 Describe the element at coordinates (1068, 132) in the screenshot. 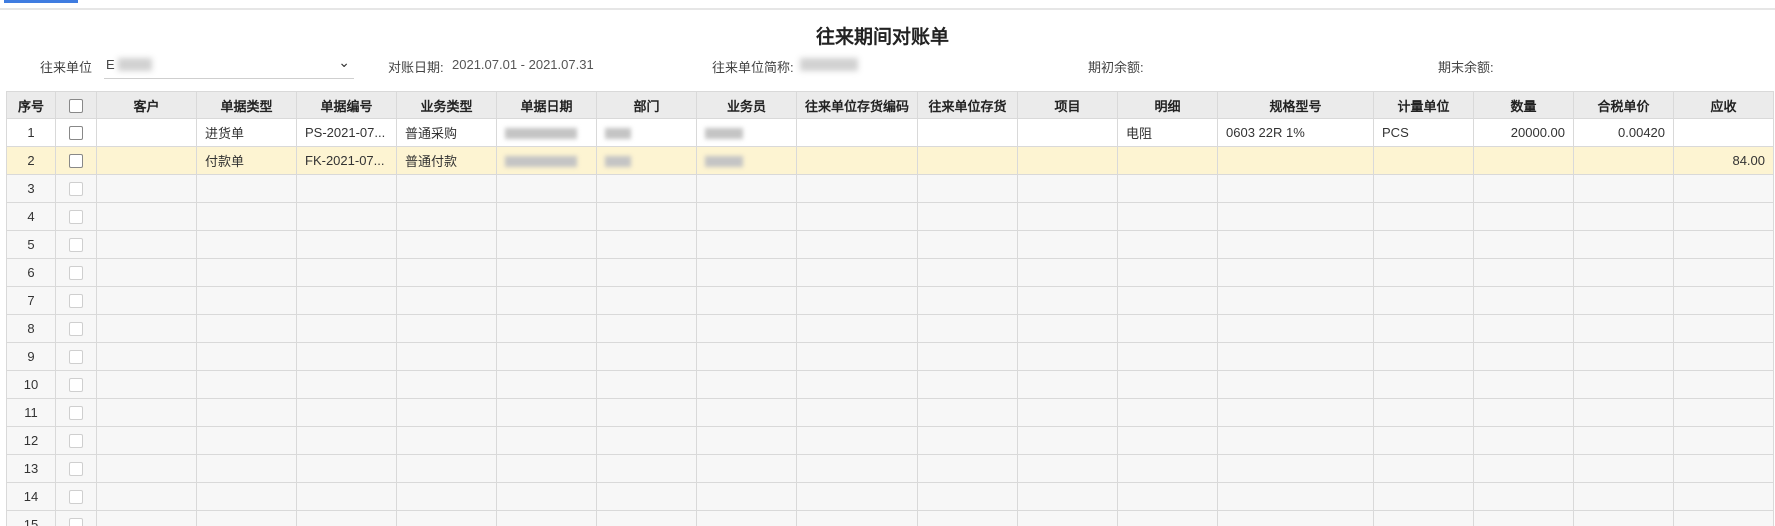

I see `row-project` at that location.